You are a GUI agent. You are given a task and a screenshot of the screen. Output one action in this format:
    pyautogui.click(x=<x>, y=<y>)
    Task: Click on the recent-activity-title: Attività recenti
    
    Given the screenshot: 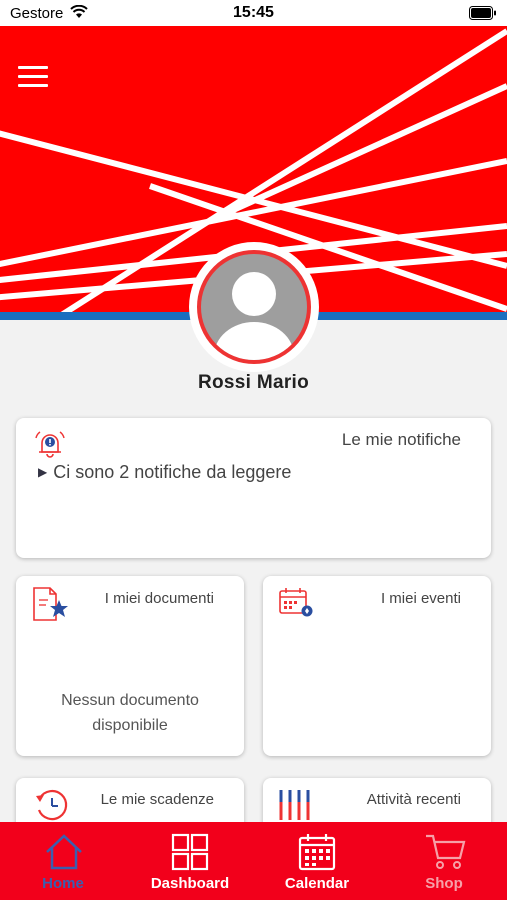 What is the action you would take?
    pyautogui.click(x=413, y=799)
    